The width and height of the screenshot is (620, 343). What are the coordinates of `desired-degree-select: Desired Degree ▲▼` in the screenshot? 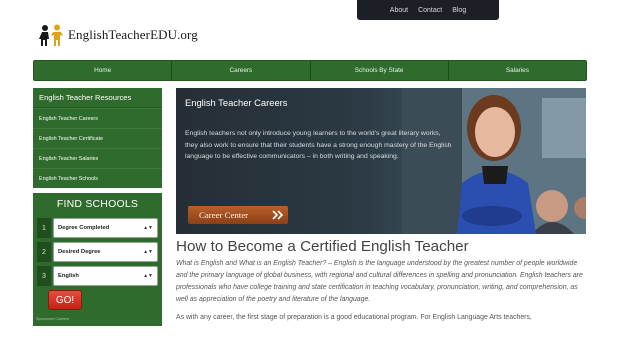 It's located at (105, 252).